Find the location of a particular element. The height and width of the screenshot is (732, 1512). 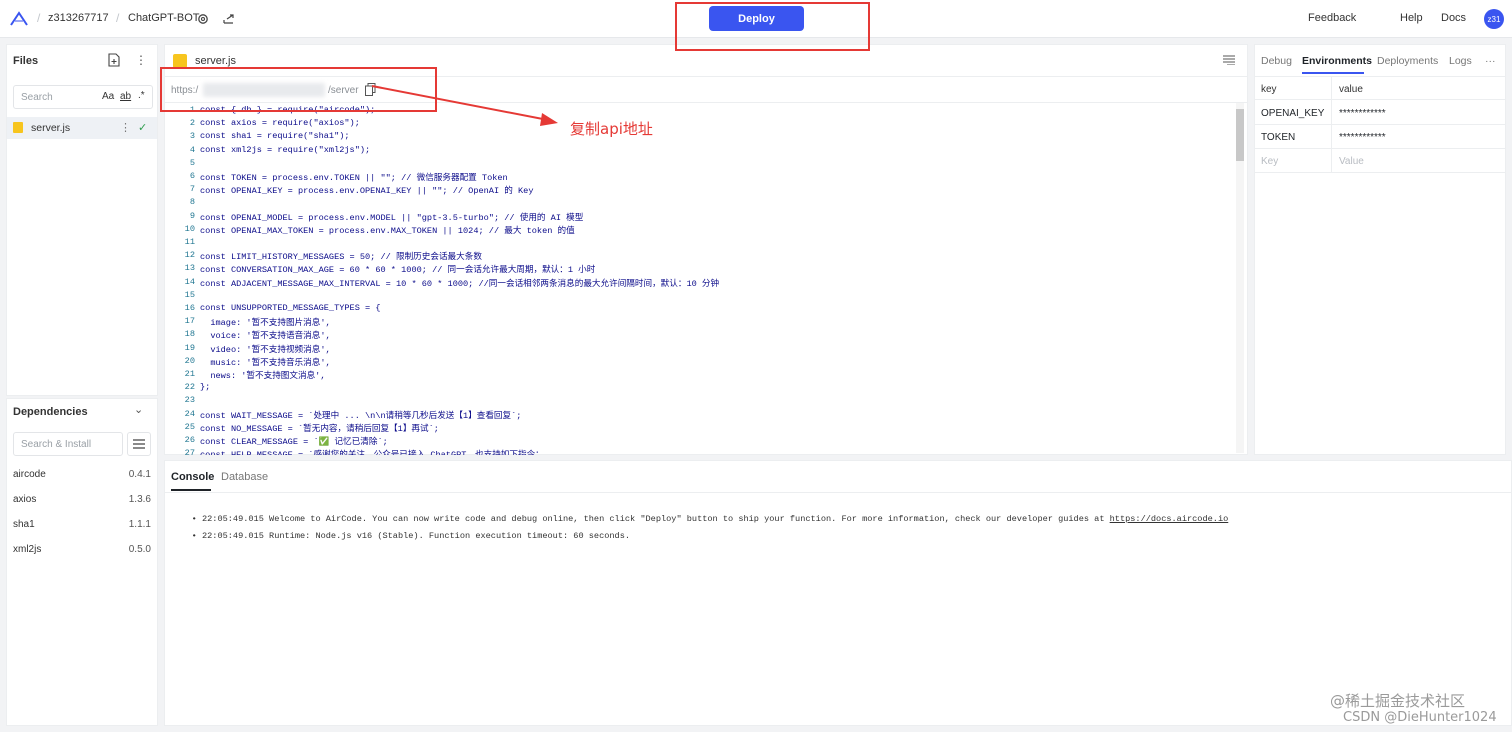

vertical-scrollbar is located at coordinates (1240, 278).